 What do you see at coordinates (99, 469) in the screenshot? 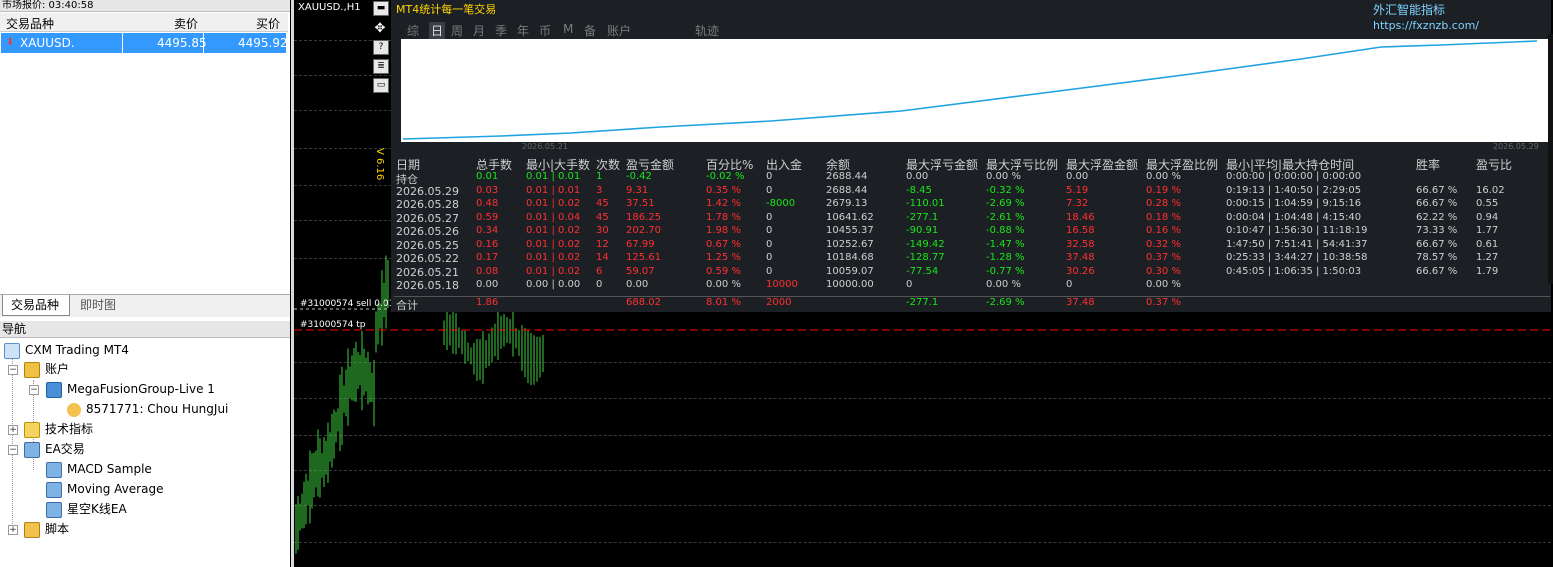
I see `tree-ea-item: MACD Sample` at bounding box center [99, 469].